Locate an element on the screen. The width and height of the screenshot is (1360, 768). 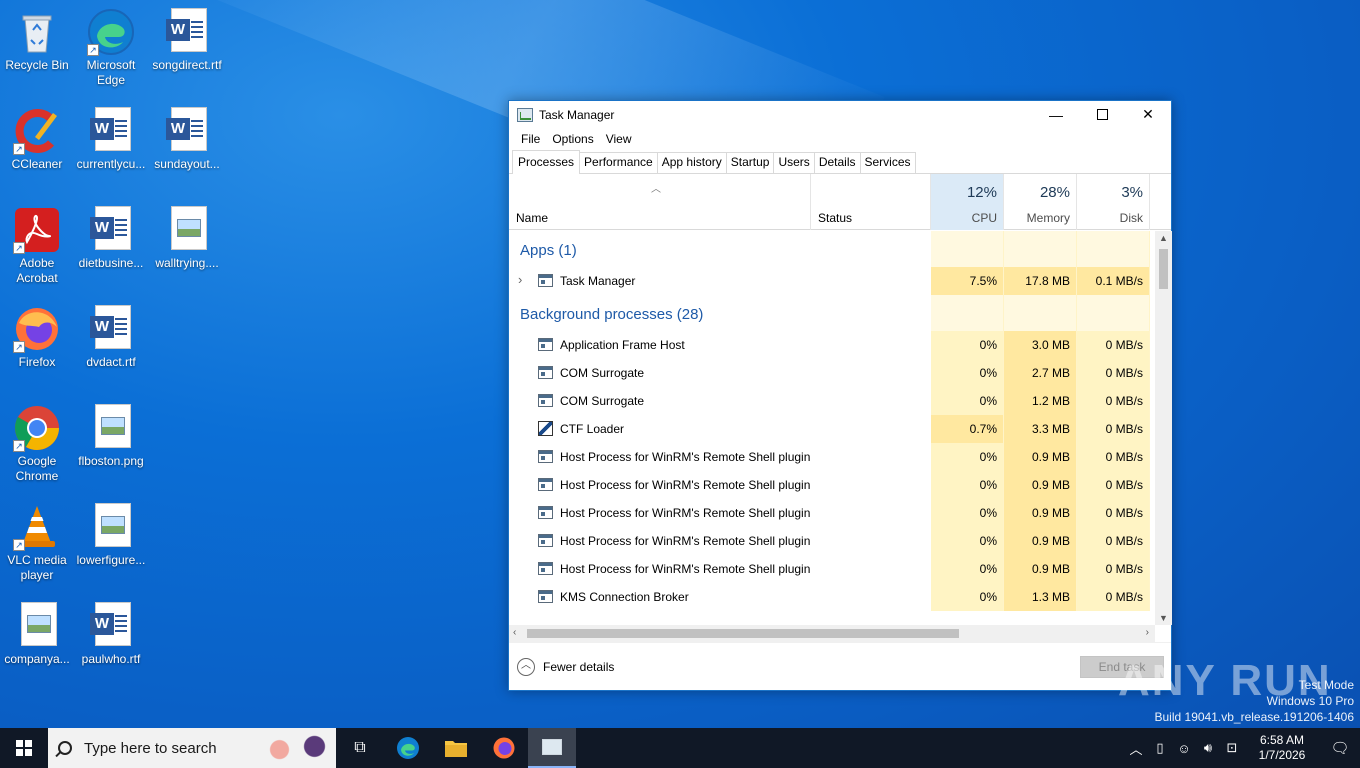
scroll-left-icon: ‹ is located at coordinates (514, 632).